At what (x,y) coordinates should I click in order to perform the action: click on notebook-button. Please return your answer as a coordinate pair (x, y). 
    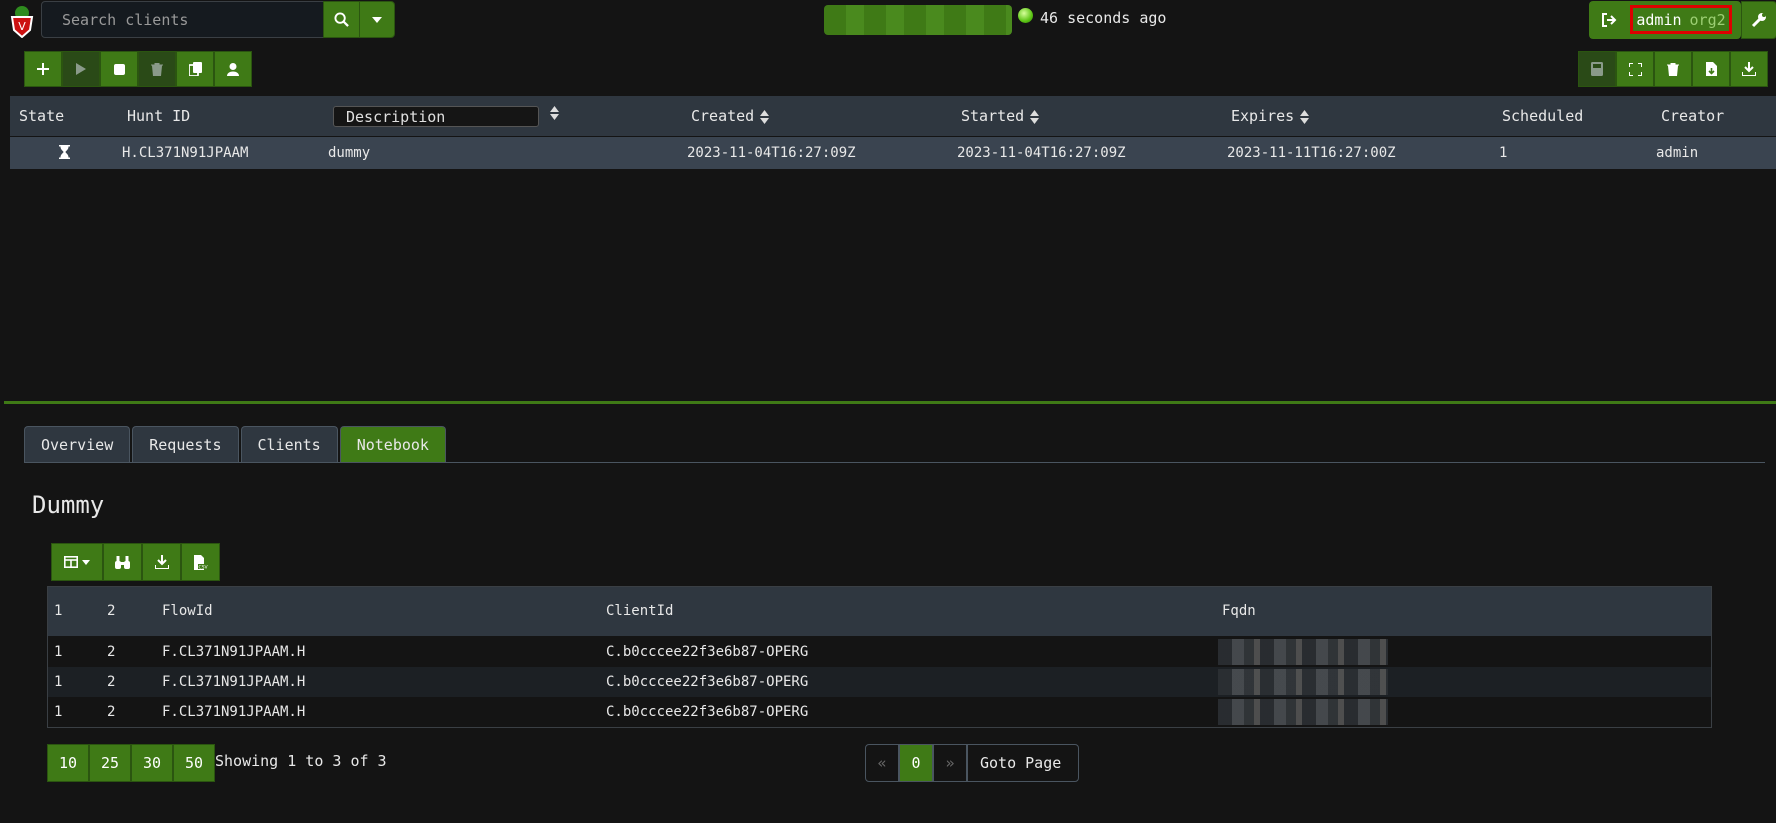
    Looking at the image, I should click on (1597, 69).